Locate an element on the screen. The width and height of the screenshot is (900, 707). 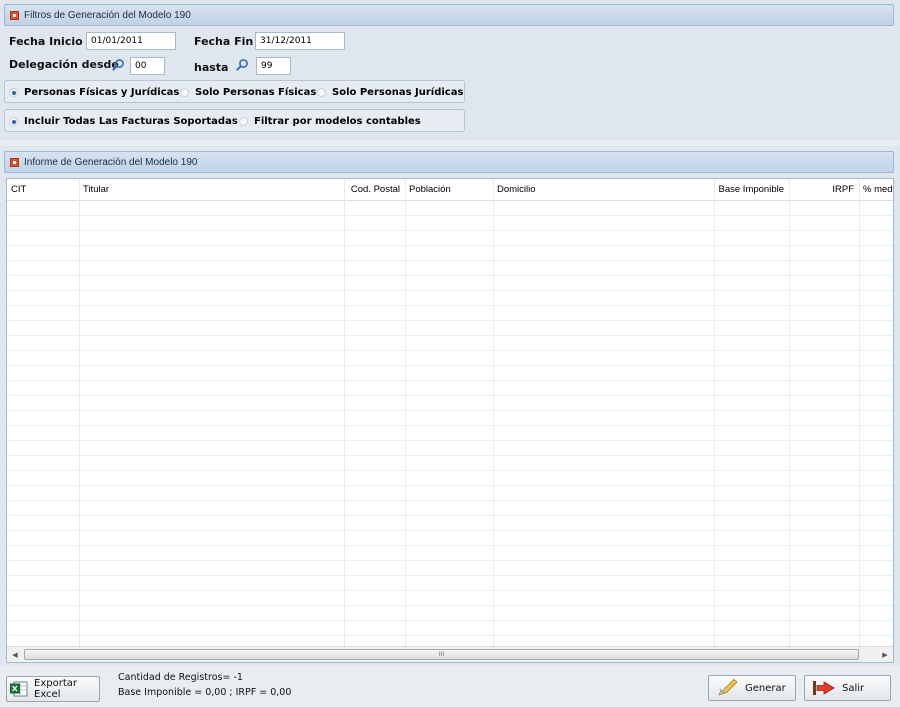
horizontal-scrollbar: ◀ III ▶ is located at coordinates (450, 654).